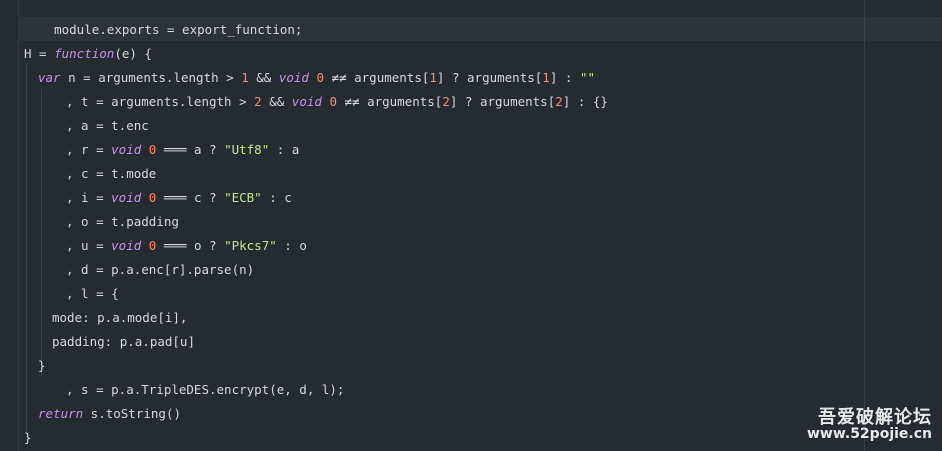 This screenshot has width=942, height=451. I want to click on code-token: , d = p.a.enc[r].parse(n), so click(160, 269).